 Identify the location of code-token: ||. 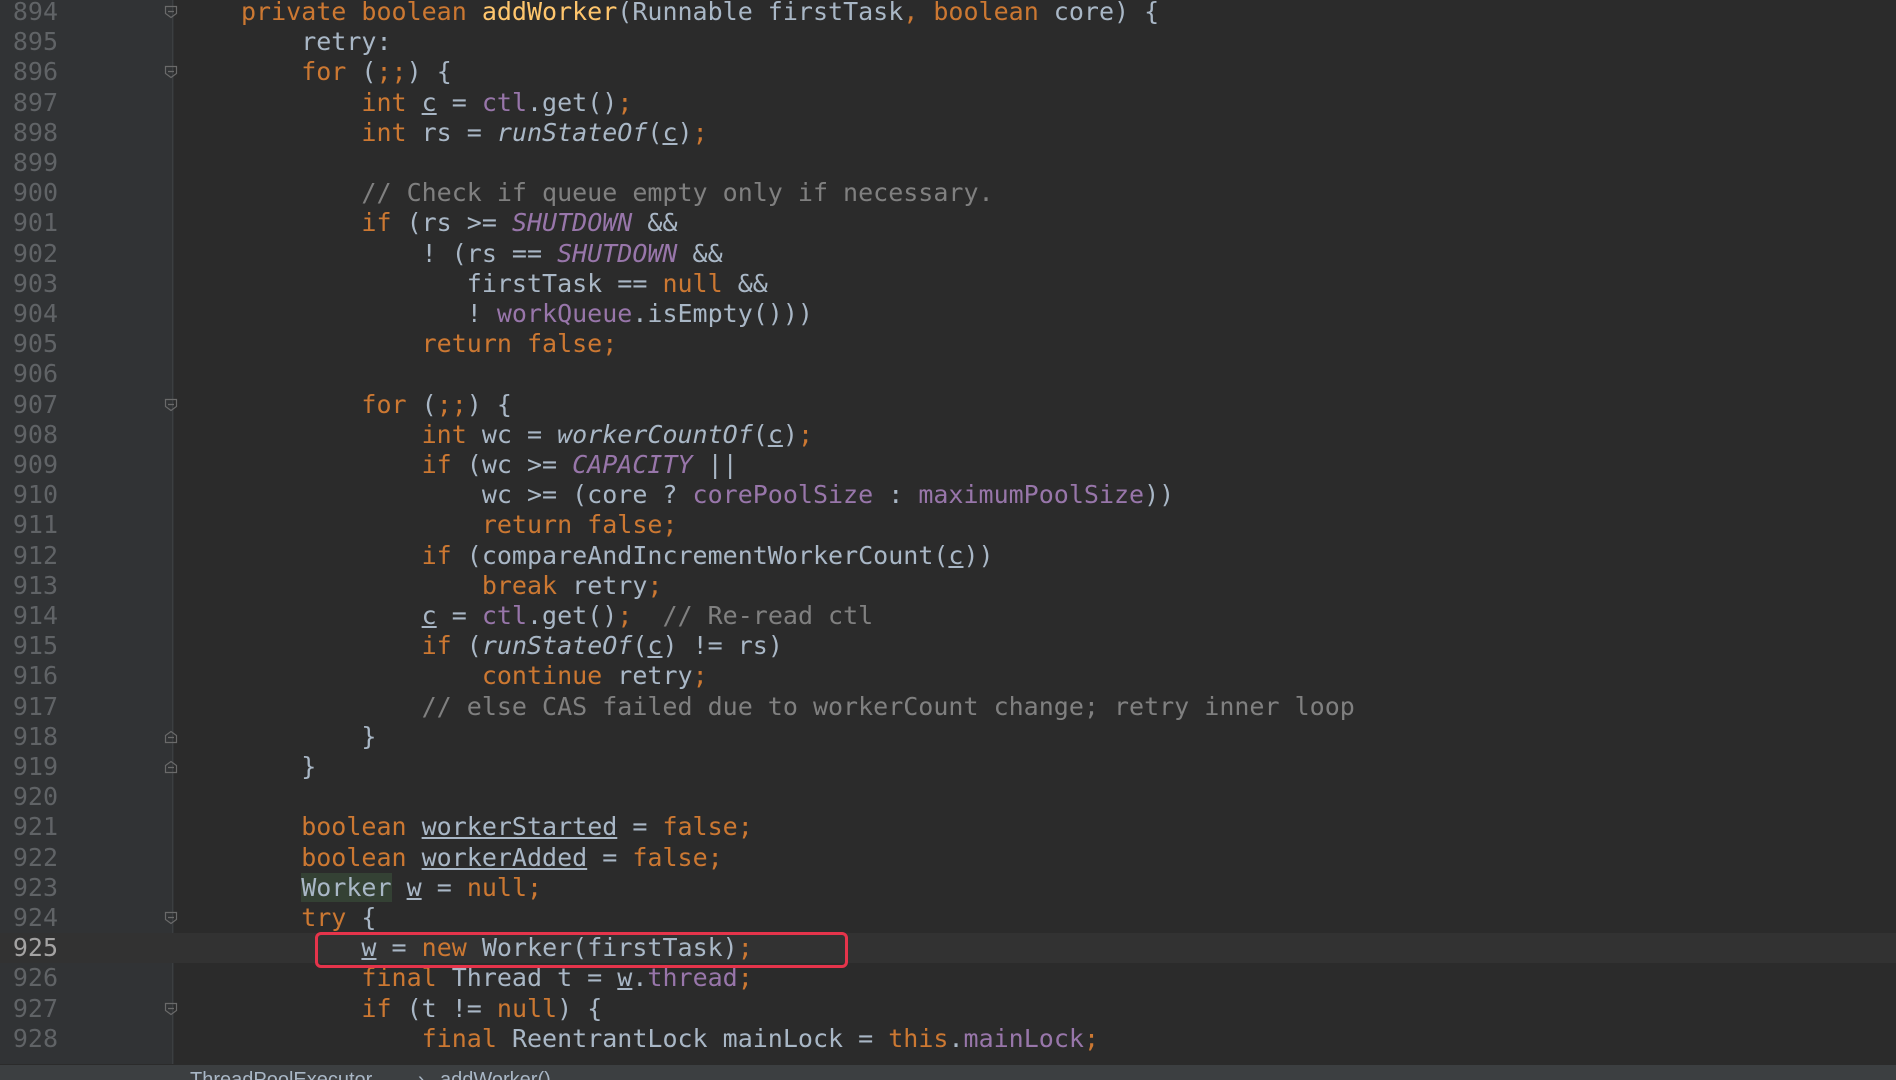
(715, 464).